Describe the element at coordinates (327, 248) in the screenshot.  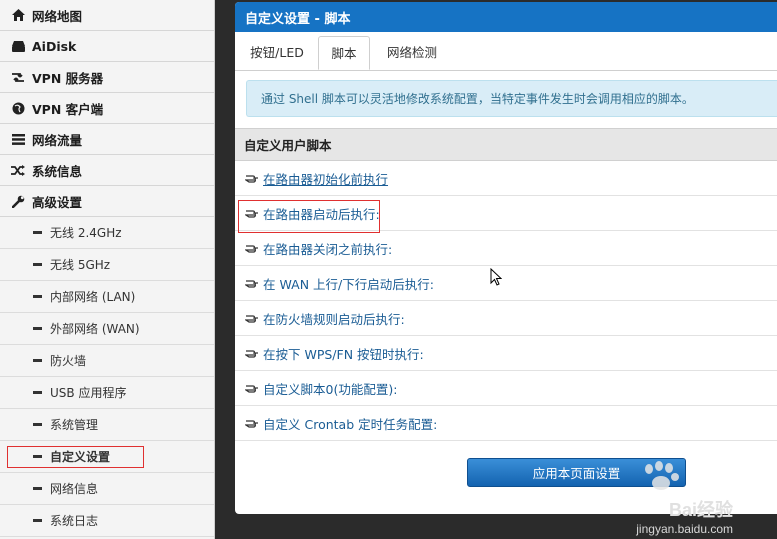
I see `script-row-label: 在路由器关闭之前执行:` at that location.